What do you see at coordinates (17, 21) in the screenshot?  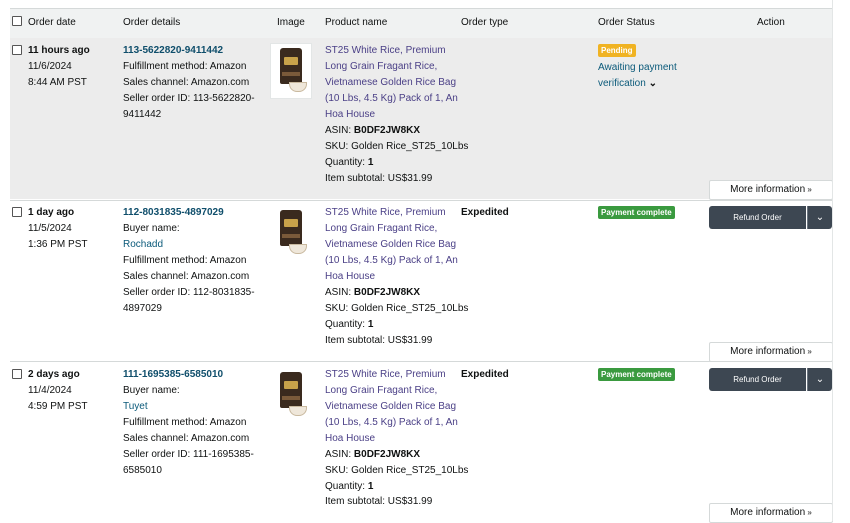 I see `select-all-checkbox` at bounding box center [17, 21].